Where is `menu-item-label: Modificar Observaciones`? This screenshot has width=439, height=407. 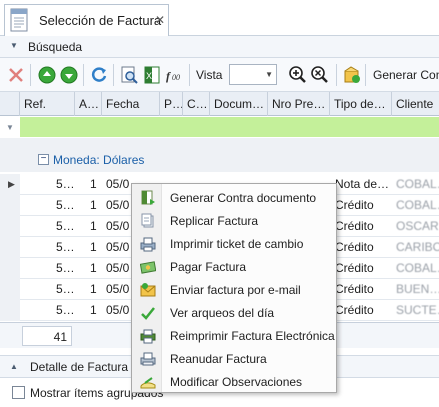 menu-item-label: Modificar Observaciones is located at coordinates (236, 382).